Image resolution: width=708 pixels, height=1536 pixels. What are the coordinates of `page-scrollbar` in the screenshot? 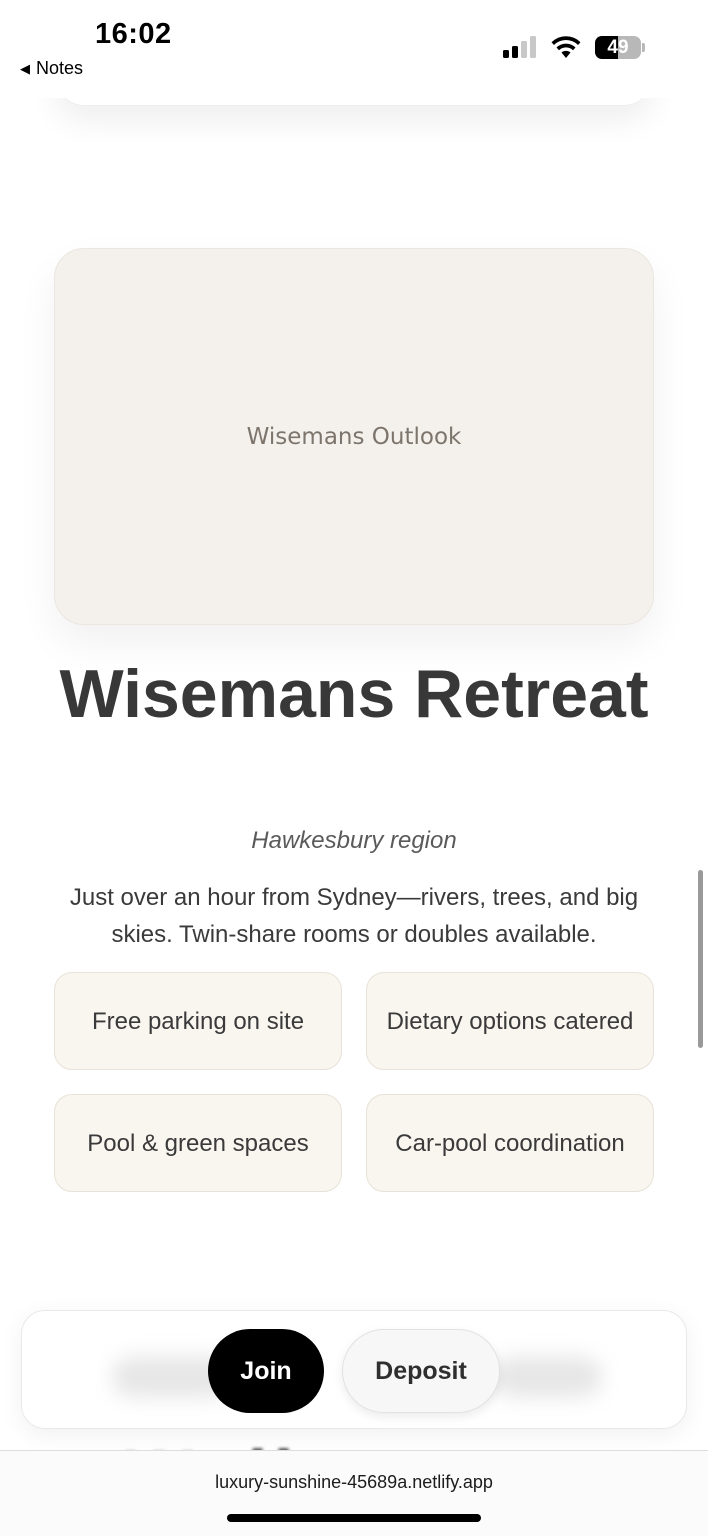 It's located at (700, 959).